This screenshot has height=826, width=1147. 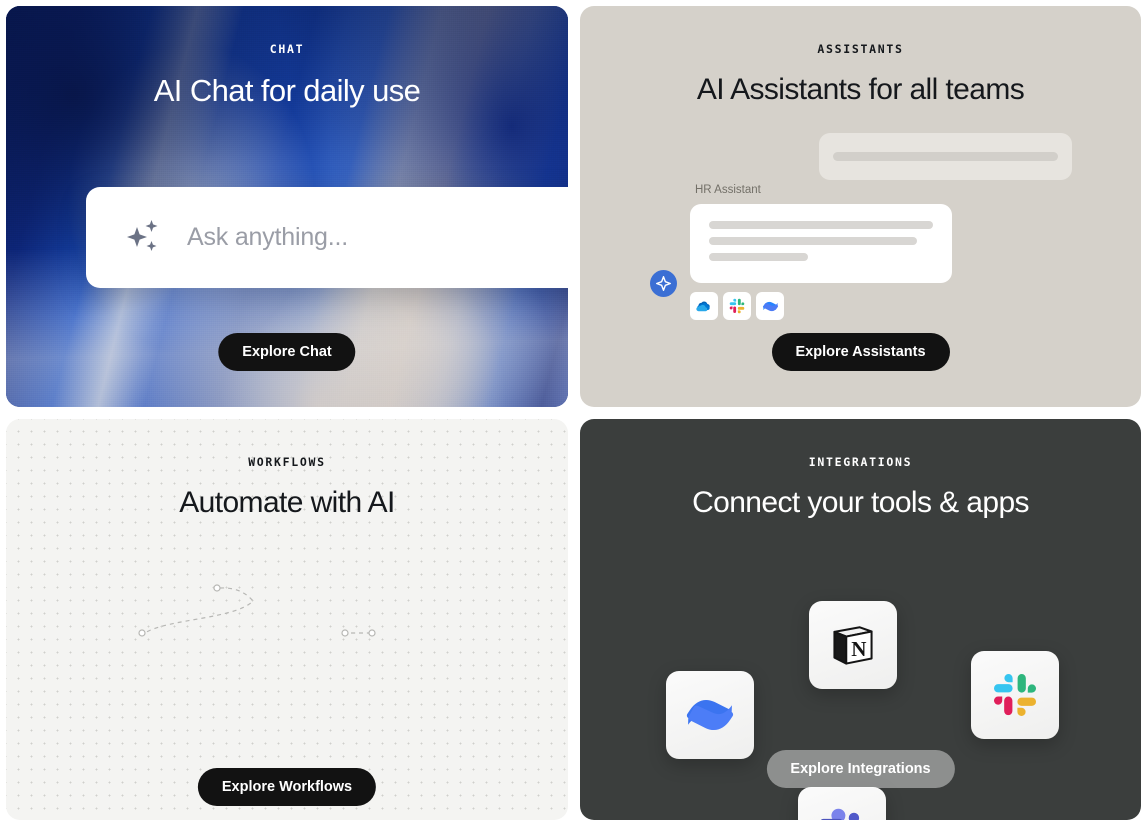 What do you see at coordinates (287, 502) in the screenshot?
I see `workflows-title: Automate with AI` at bounding box center [287, 502].